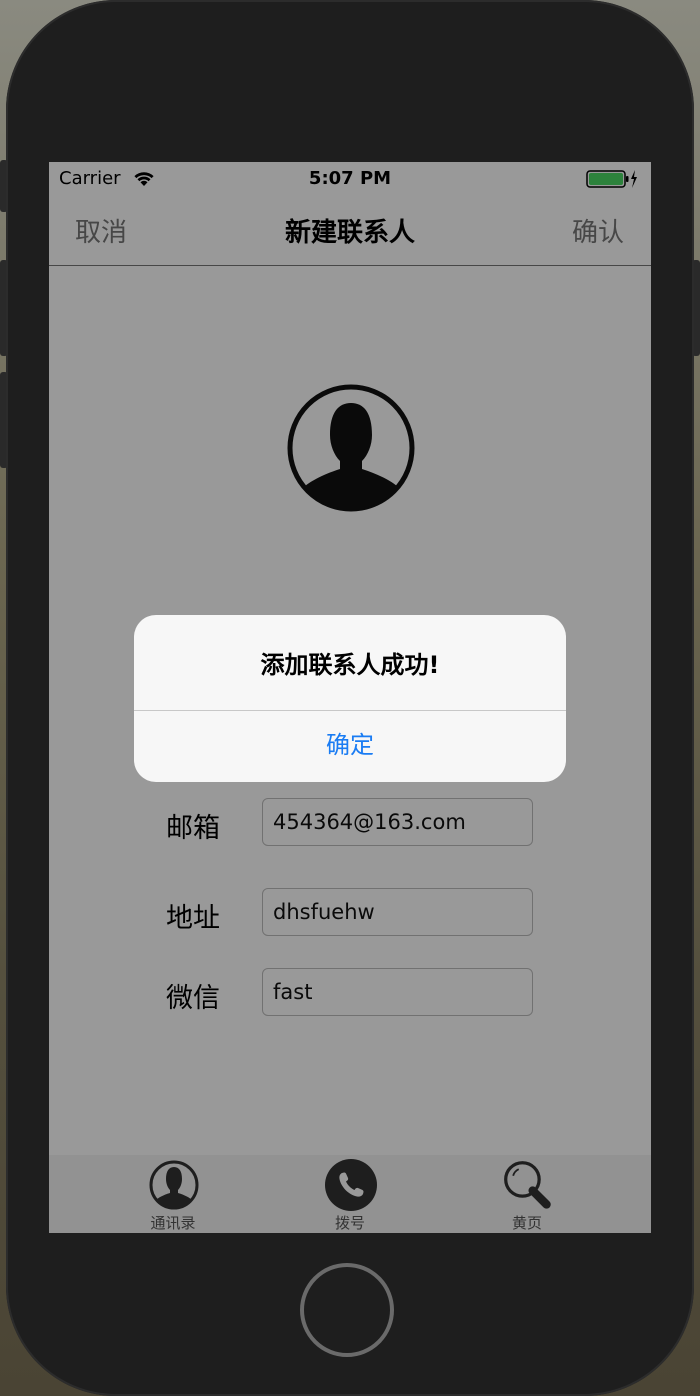 This screenshot has width=700, height=1396. I want to click on alert-message: 添加联系人成功!, so click(350, 665).